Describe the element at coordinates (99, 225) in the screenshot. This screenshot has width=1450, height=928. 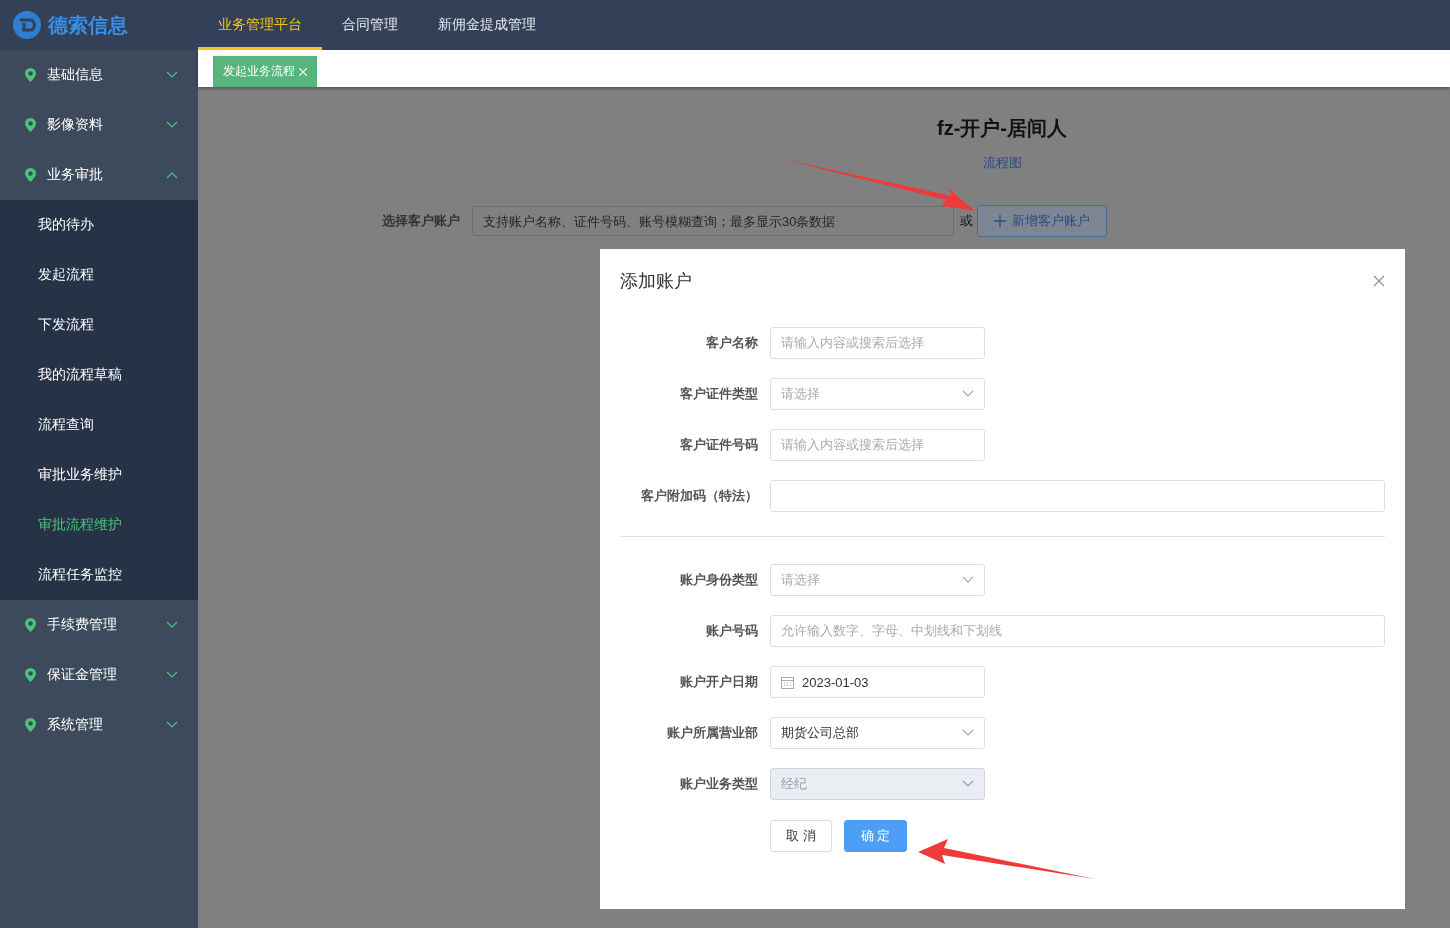
I see `submenu-item: 我的待办` at that location.